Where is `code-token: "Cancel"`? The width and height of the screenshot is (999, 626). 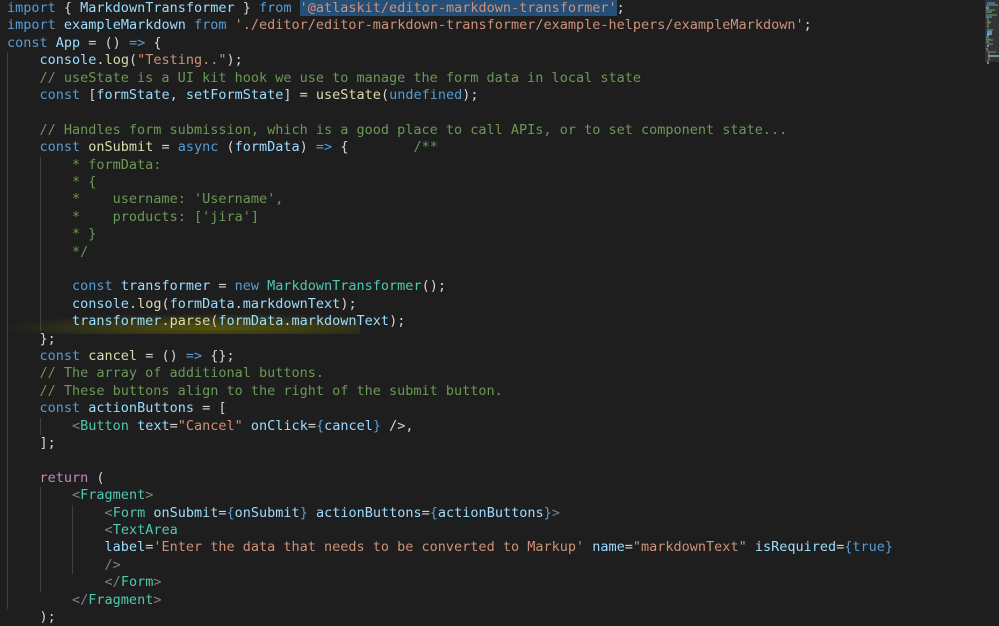
code-token: "Cancel" is located at coordinates (210, 425).